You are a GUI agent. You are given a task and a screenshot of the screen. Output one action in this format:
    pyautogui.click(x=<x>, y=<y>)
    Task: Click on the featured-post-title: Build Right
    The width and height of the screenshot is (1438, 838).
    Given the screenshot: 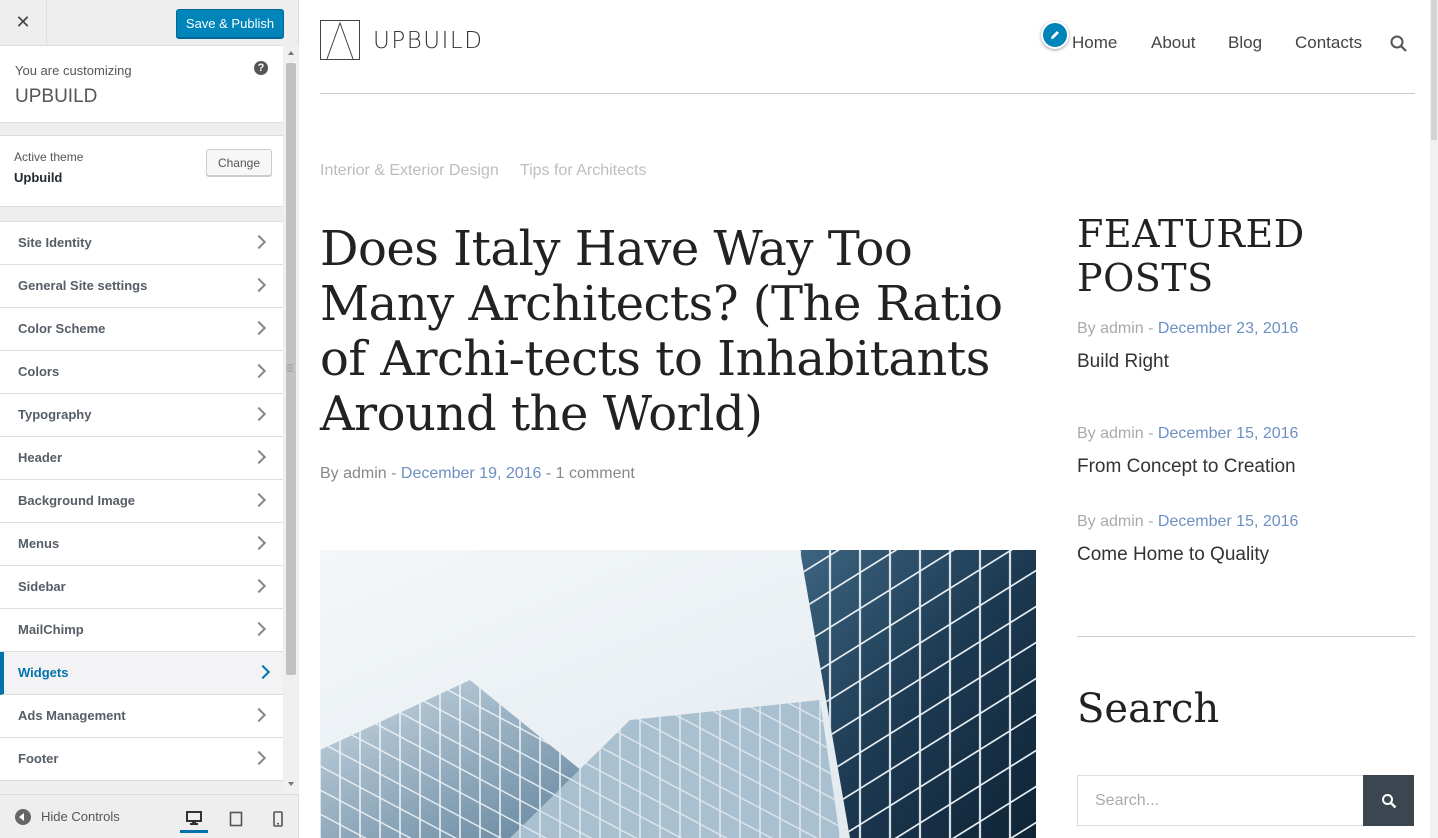 What is the action you would take?
    pyautogui.click(x=1187, y=362)
    